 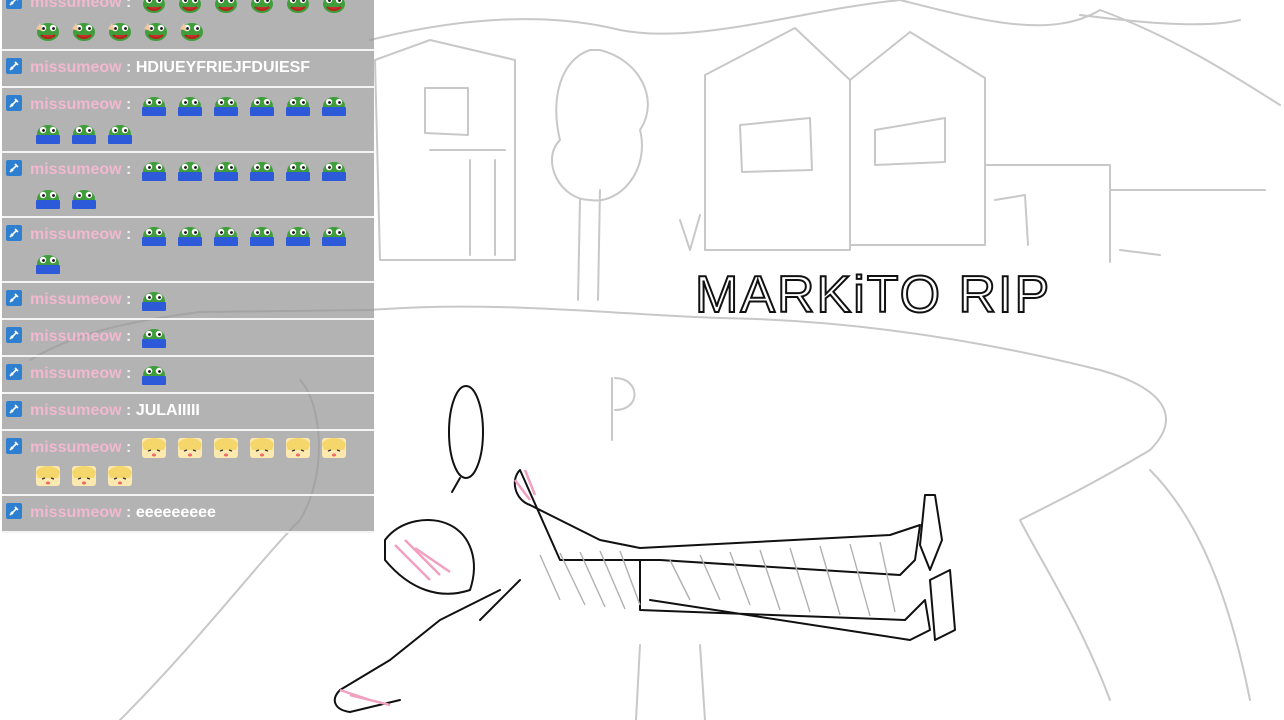 What do you see at coordinates (223, 67) in the screenshot?
I see `chat-message-text: HDIUEYFRIEJFDUIESF` at bounding box center [223, 67].